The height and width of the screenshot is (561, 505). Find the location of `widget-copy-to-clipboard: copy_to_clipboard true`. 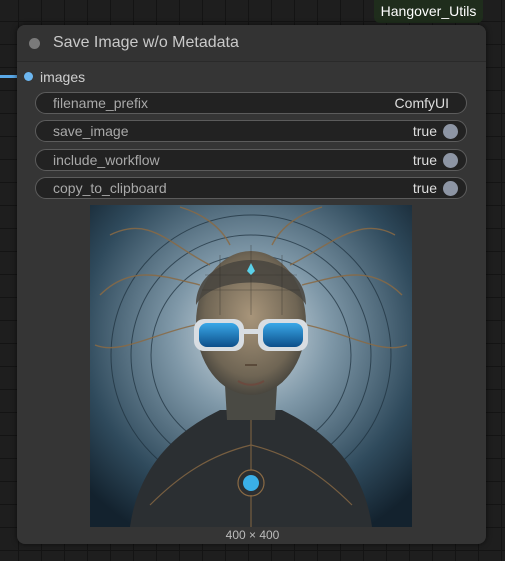

widget-copy-to-clipboard: copy_to_clipboard true is located at coordinates (251, 188).